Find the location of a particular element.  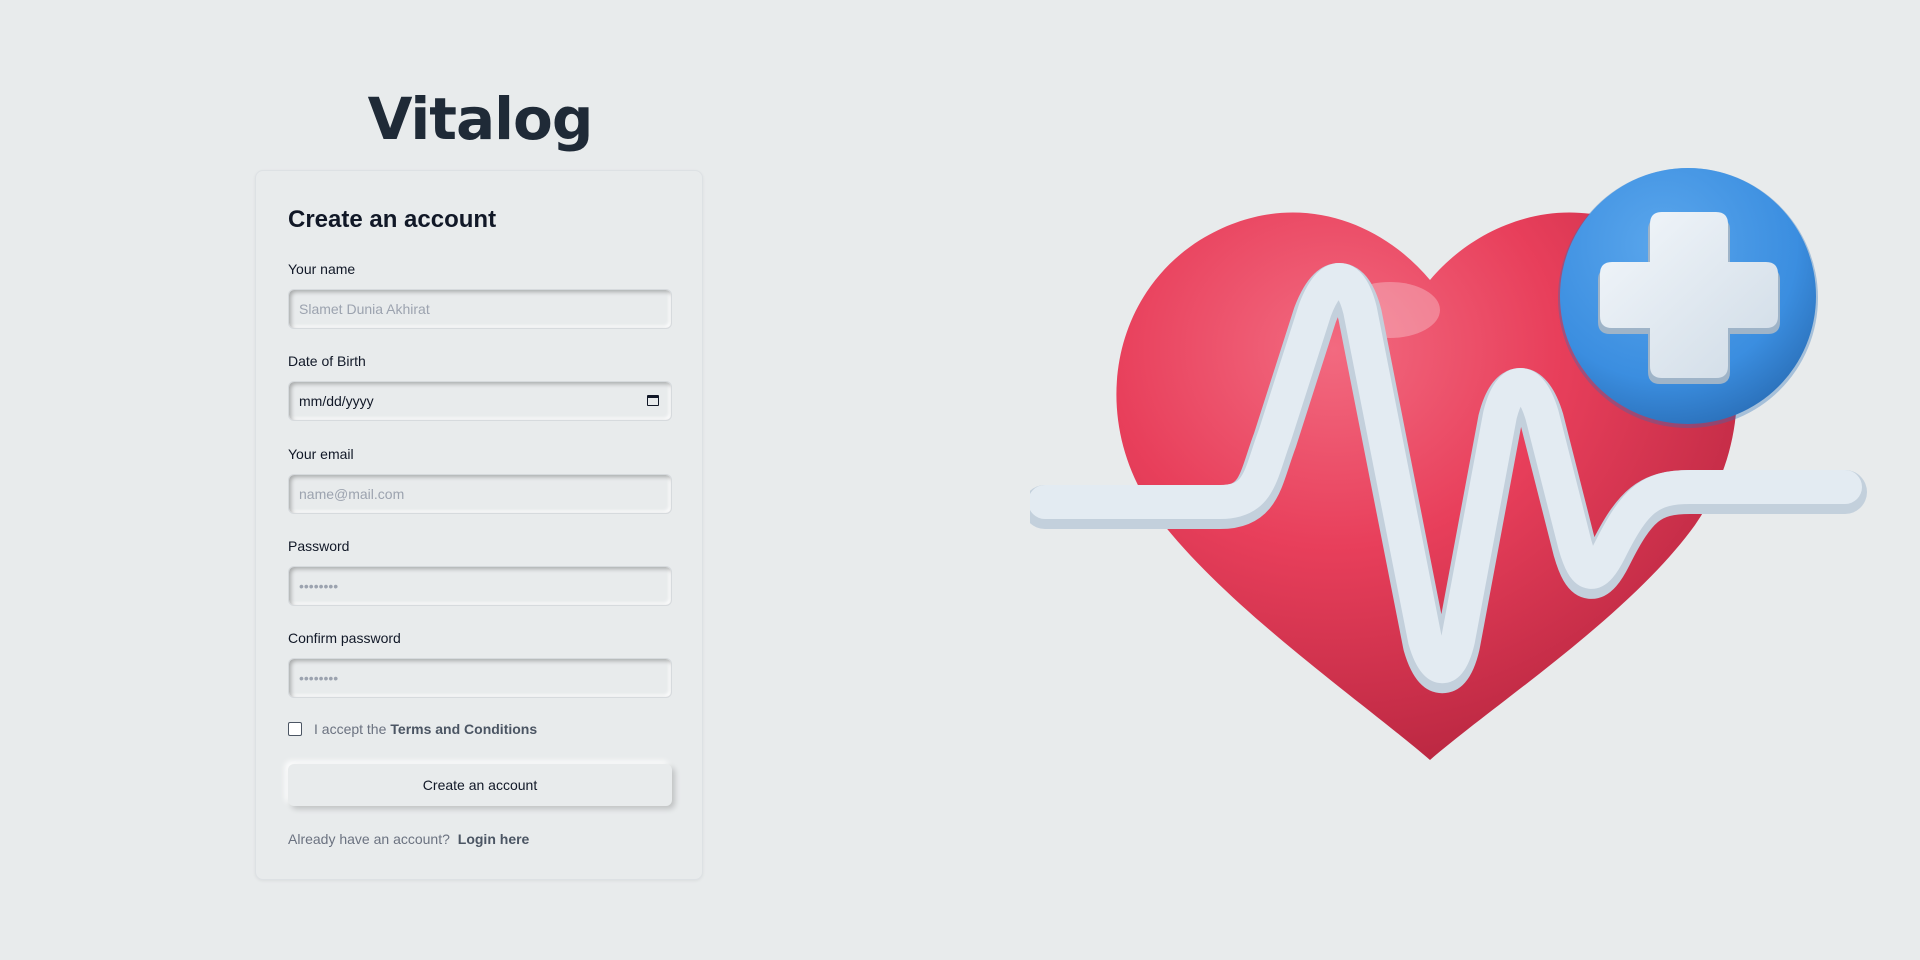

terms-prefix: I accept the is located at coordinates (350, 729).